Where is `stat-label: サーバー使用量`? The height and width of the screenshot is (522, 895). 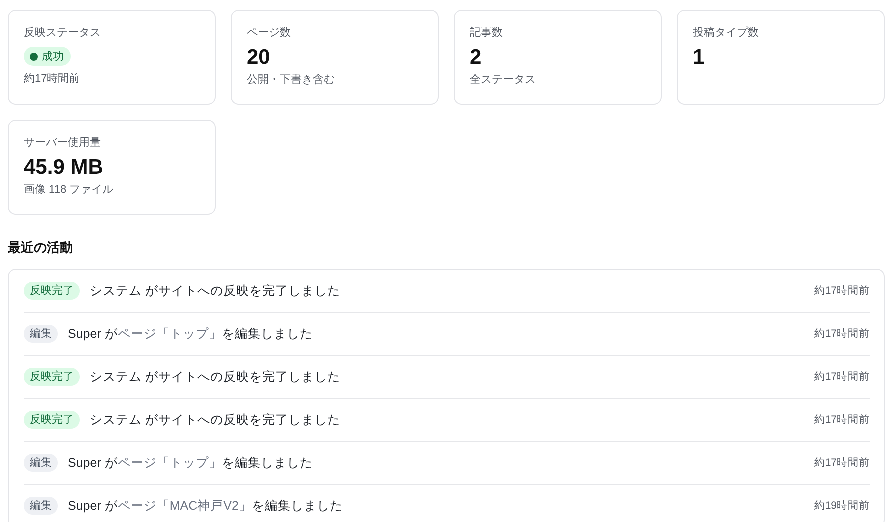
stat-label: サーバー使用量 is located at coordinates (62, 143).